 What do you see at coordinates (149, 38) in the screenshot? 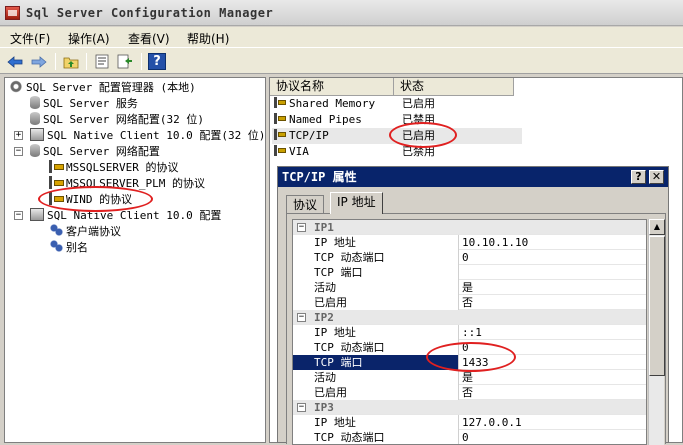
I see `menu-view: 查看(V)` at bounding box center [149, 38].